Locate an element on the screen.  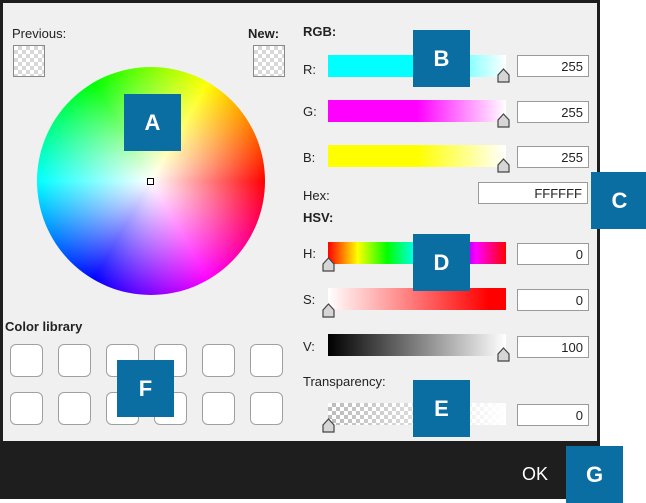
b-label: B: is located at coordinates (309, 157).